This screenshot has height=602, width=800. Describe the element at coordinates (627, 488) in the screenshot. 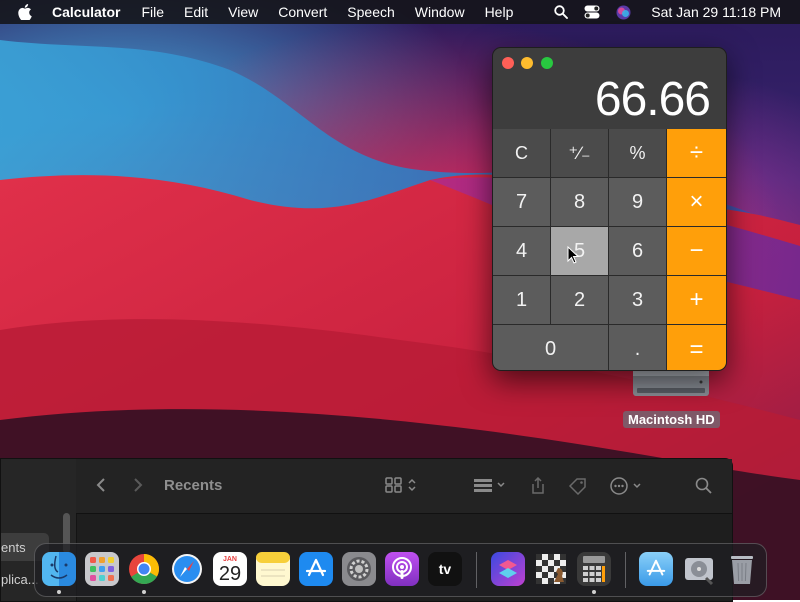

I see `more-actions-icon` at that location.